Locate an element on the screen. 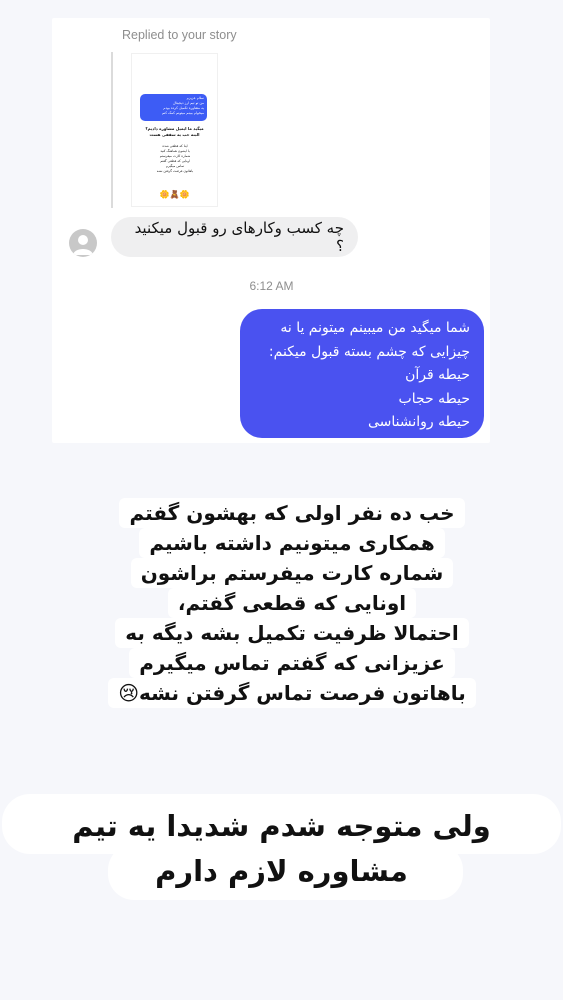  caption-line: ولی متوجه شدم شدیدا یه تیم is located at coordinates (281, 826).